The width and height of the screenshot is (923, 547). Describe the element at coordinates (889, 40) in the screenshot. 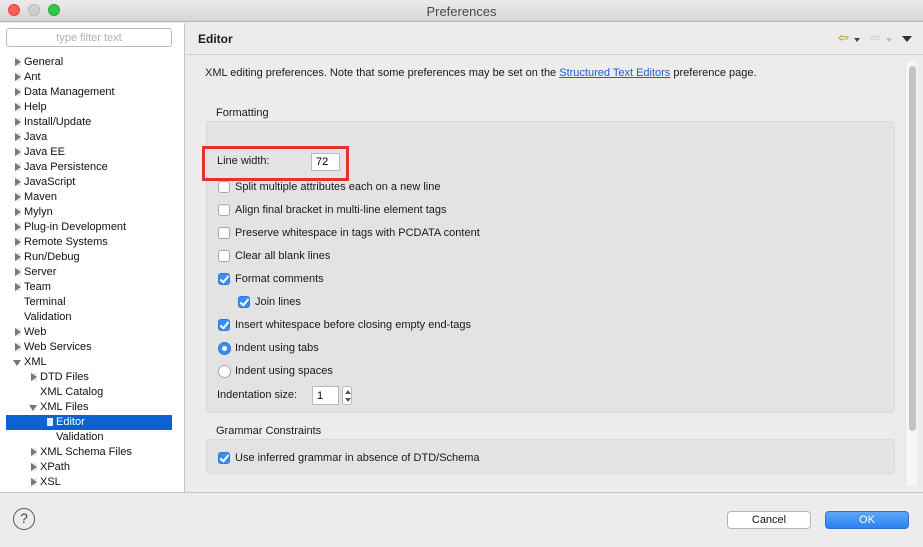

I see `forward-history-dropdown` at that location.